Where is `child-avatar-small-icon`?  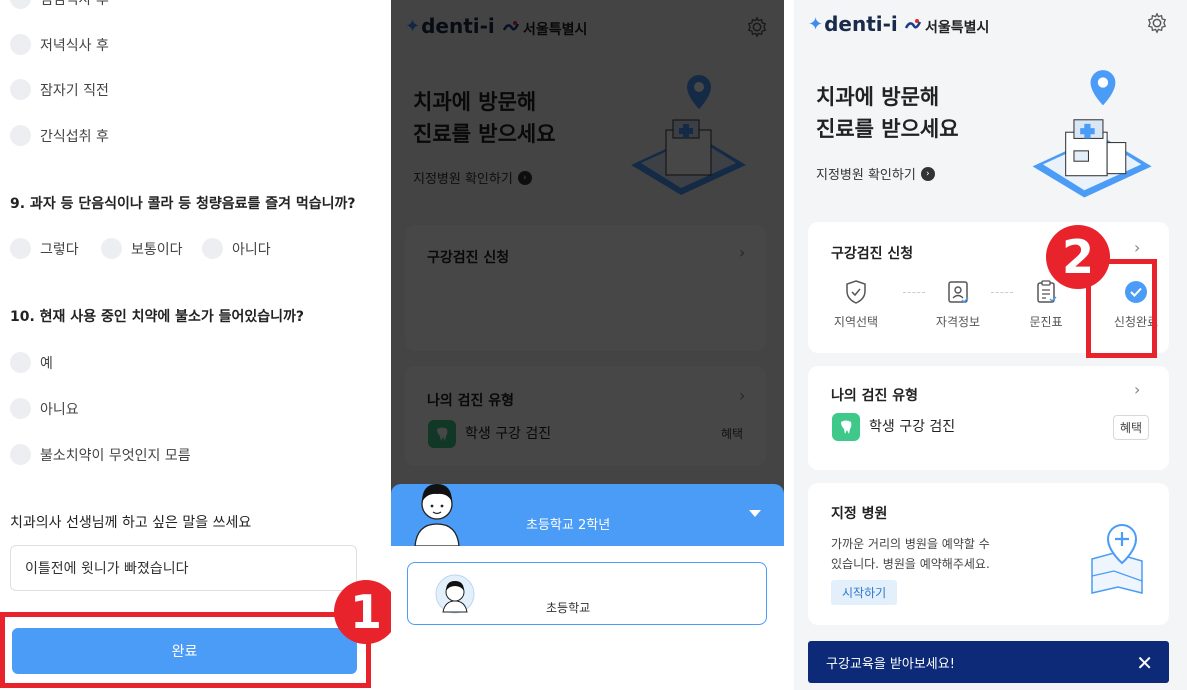
child-avatar-small-icon is located at coordinates (455, 594).